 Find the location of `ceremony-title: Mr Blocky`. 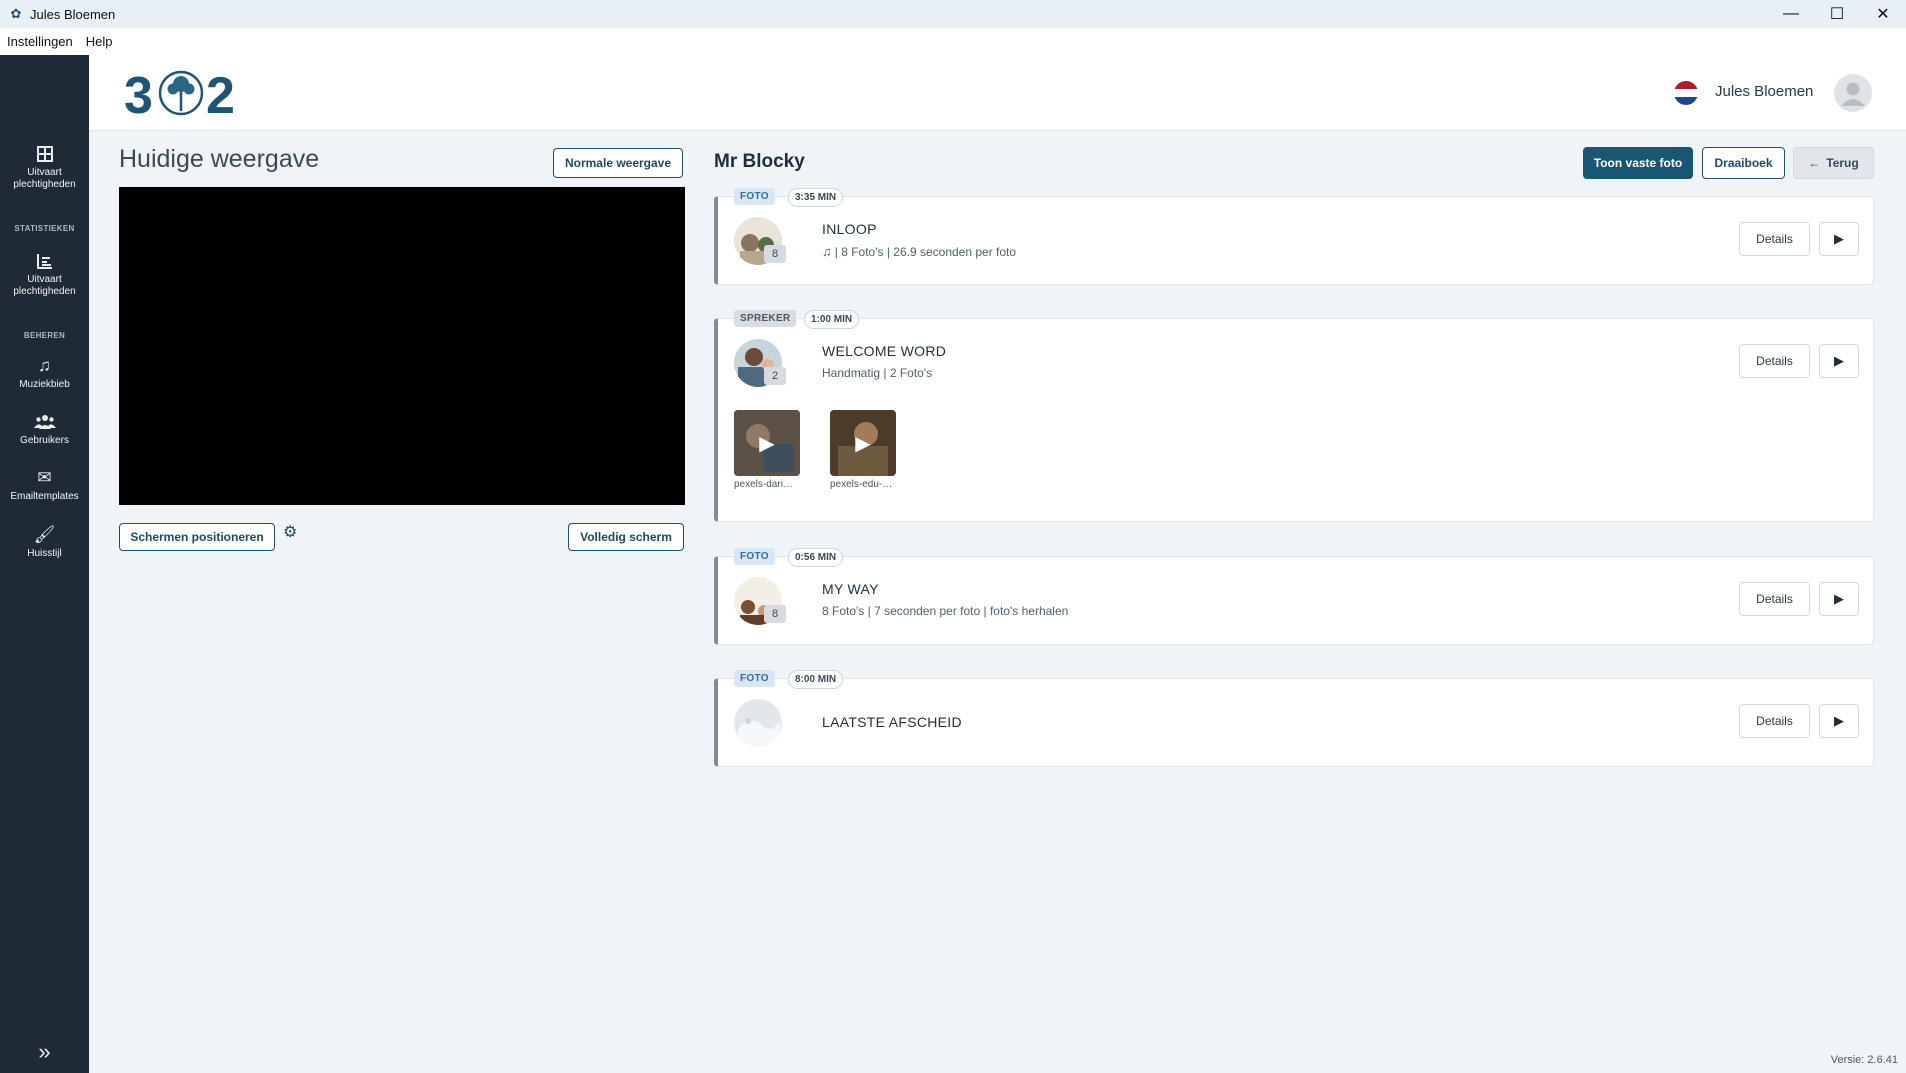

ceremony-title: Mr Blocky is located at coordinates (759, 161).